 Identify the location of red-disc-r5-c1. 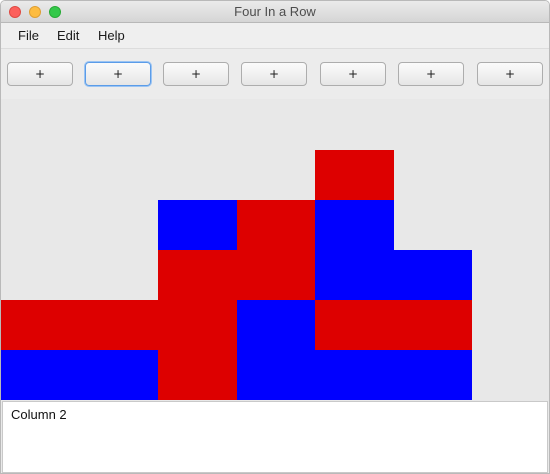
(40, 325).